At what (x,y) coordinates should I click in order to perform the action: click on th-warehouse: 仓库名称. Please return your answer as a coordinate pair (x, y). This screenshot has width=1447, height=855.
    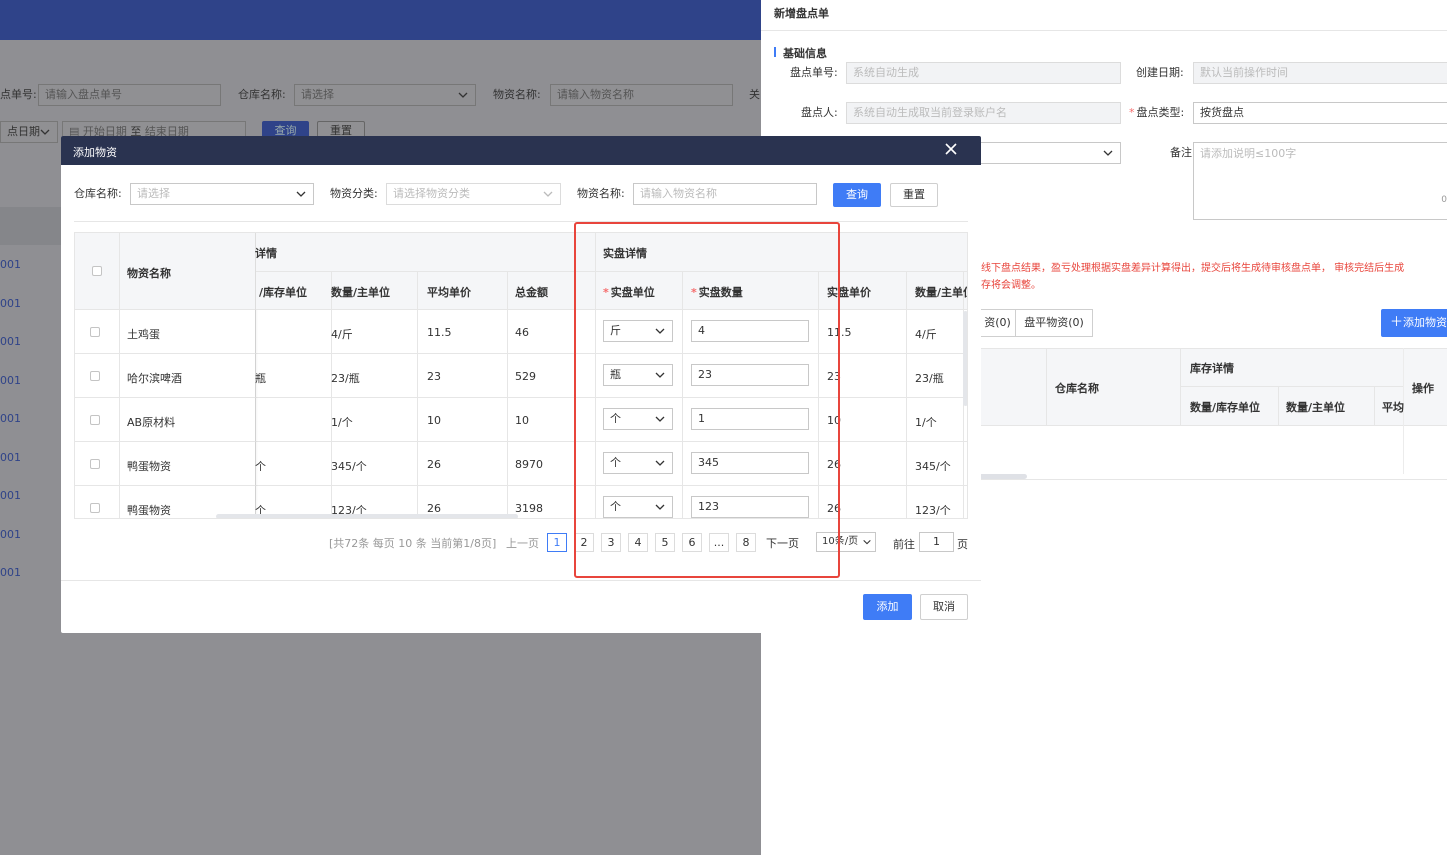
    Looking at the image, I should click on (1077, 388).